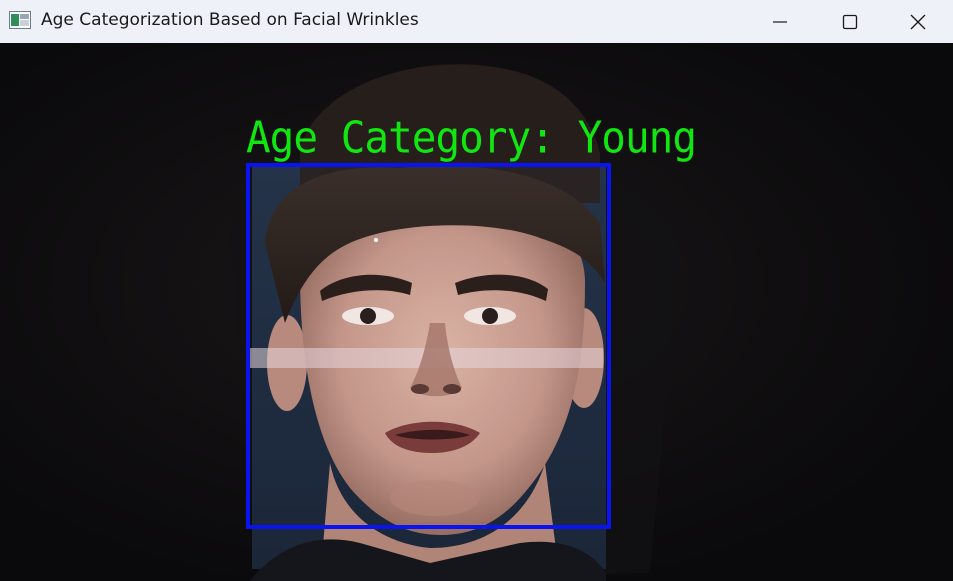 This screenshot has height=581, width=953. I want to click on app-window-icon, so click(20, 20).